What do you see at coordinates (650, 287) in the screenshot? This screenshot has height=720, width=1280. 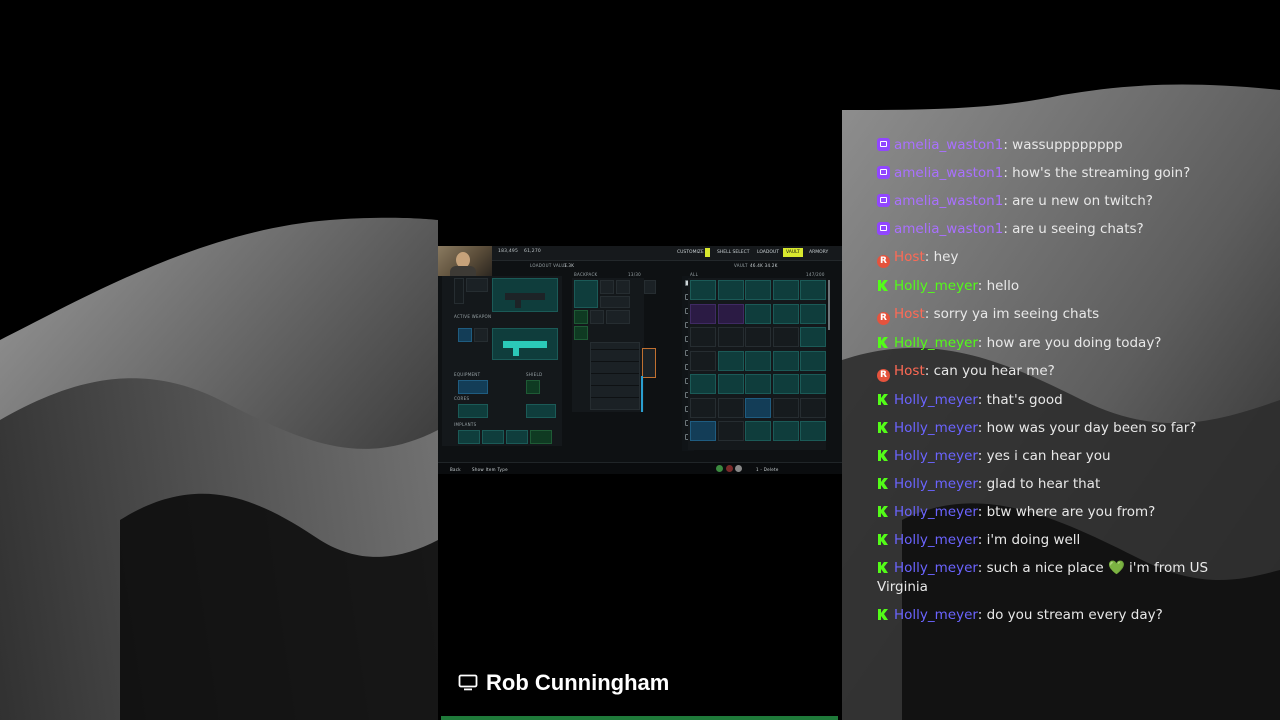 I see `backpack-side-slot` at bounding box center [650, 287].